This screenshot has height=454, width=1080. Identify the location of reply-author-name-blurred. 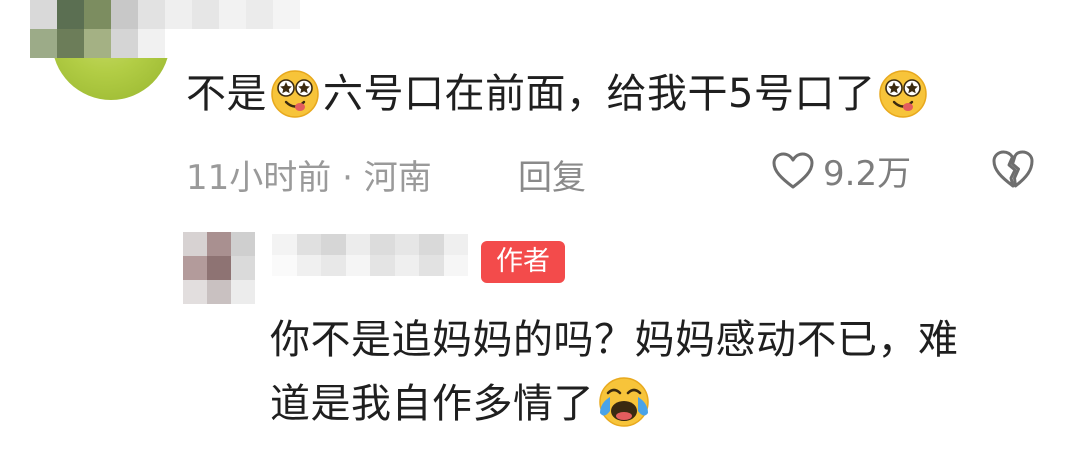
(370, 255).